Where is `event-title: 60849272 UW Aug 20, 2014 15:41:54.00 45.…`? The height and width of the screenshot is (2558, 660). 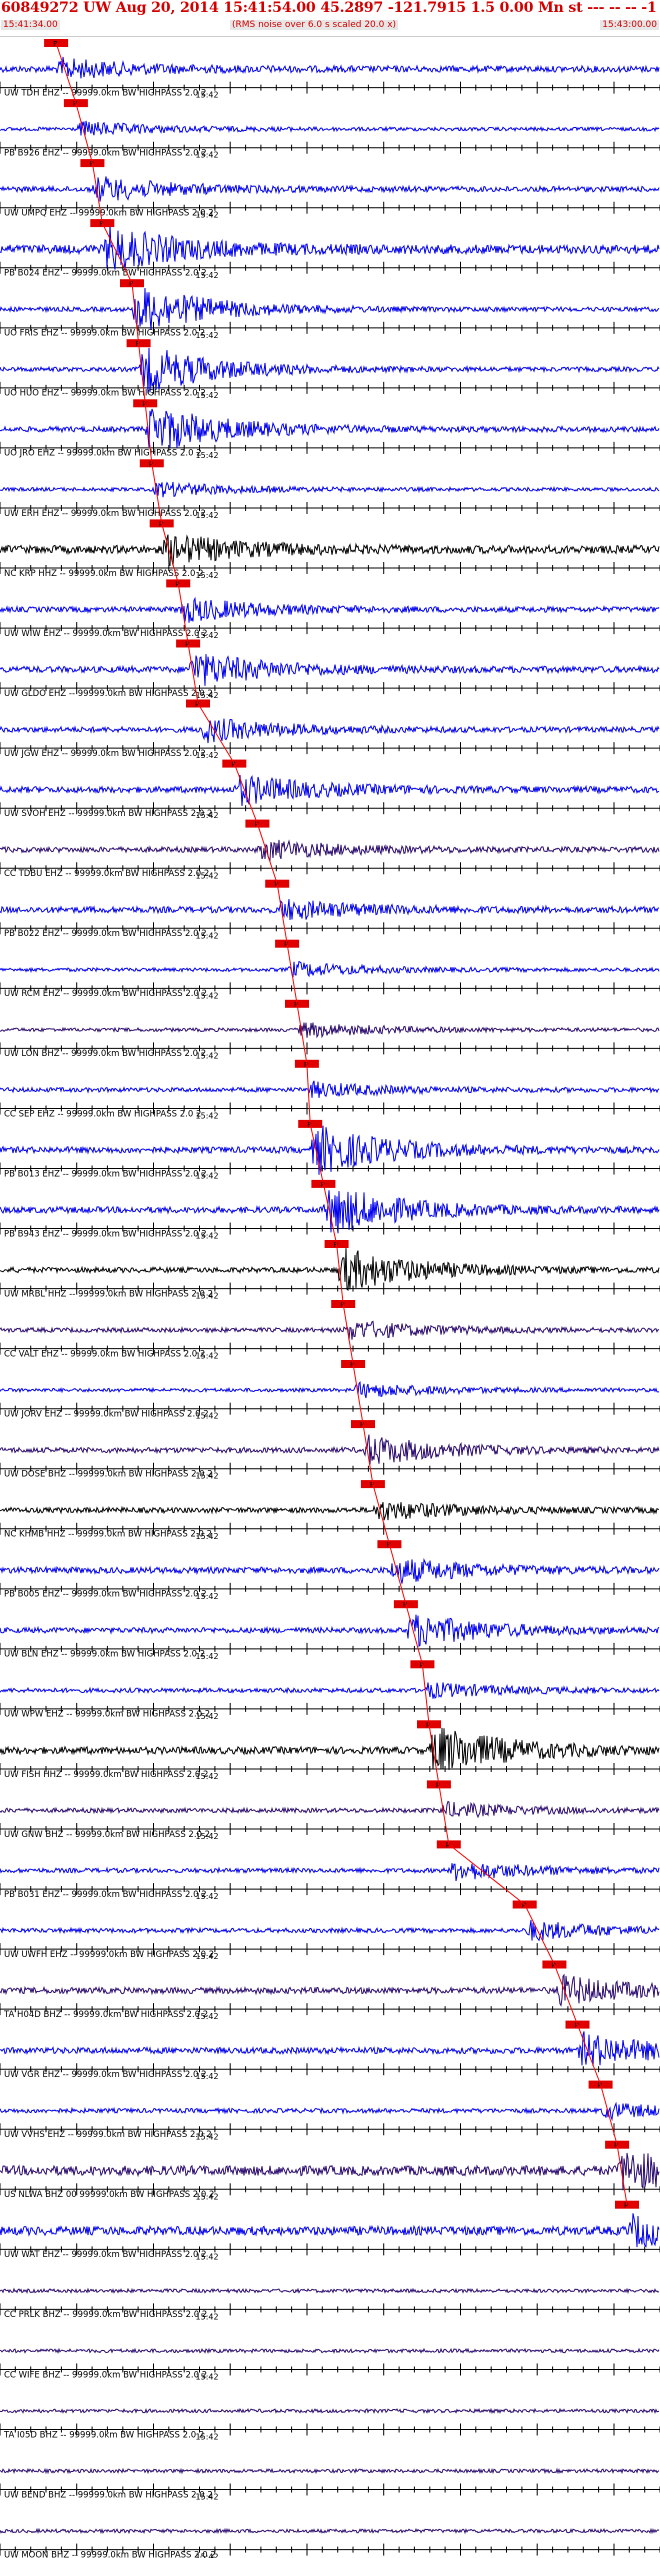 event-title: 60849272 UW Aug 20, 2014 15:41:54.00 45.… is located at coordinates (329, 8).